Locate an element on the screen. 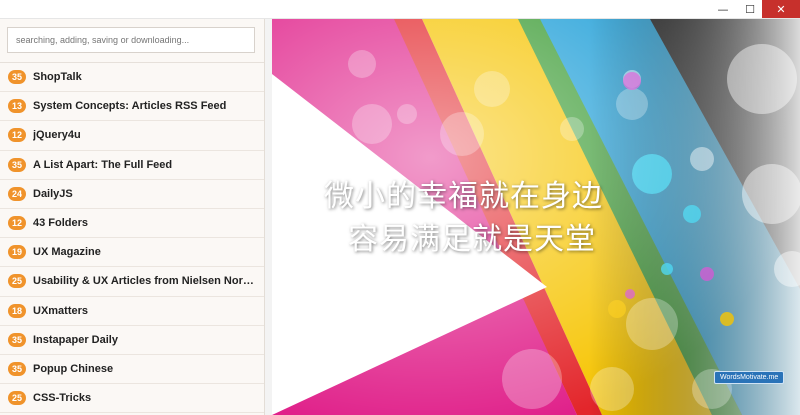 Image resolution: width=800 pixels, height=415 pixels. title-bar: — ☐ ✕ is located at coordinates (400, 9).